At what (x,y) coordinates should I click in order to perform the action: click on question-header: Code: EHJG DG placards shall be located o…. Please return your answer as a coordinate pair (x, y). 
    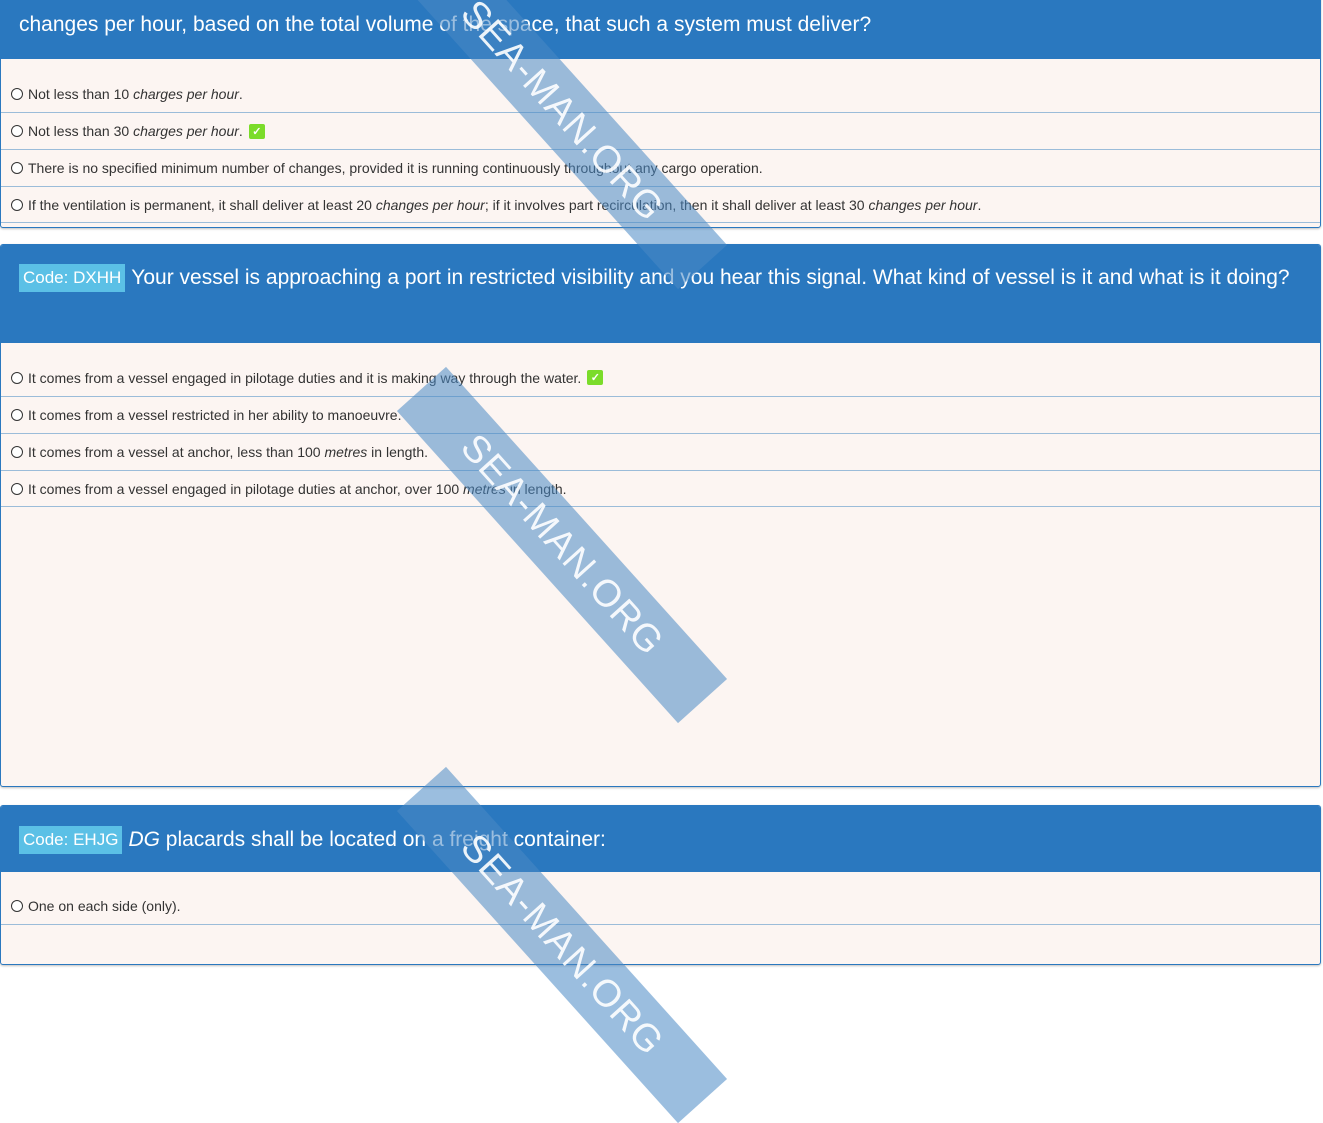
    Looking at the image, I should click on (660, 839).